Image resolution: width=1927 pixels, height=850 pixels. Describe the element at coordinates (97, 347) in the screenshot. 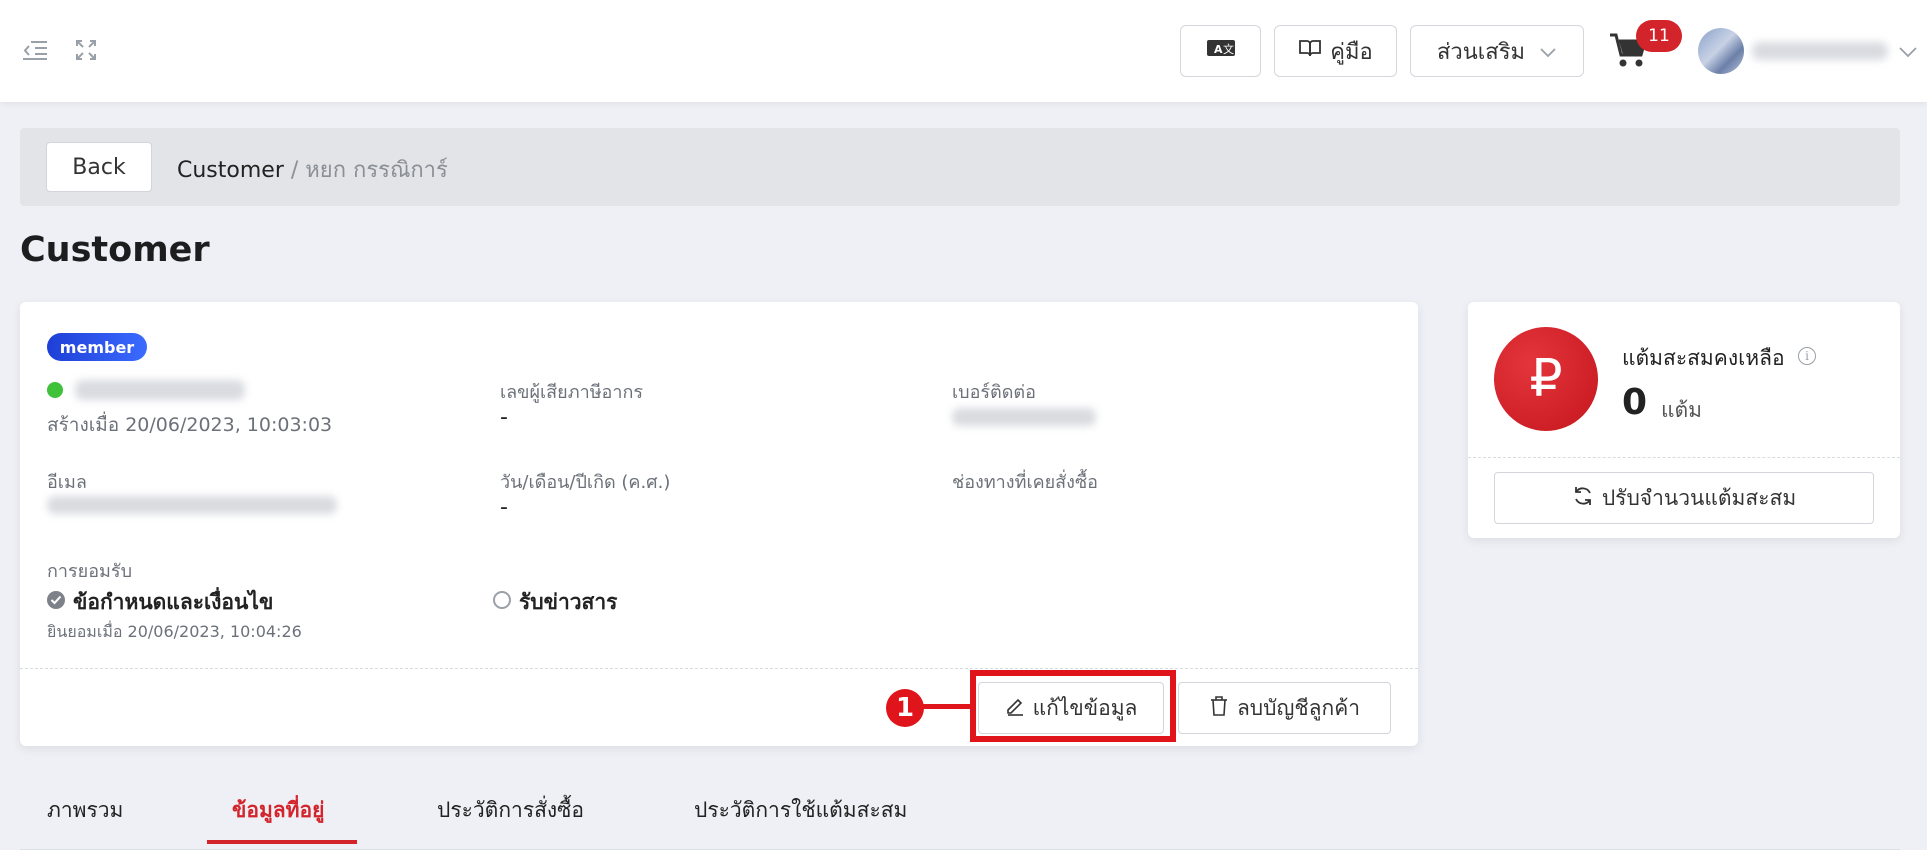

I see `member-badge: member` at that location.